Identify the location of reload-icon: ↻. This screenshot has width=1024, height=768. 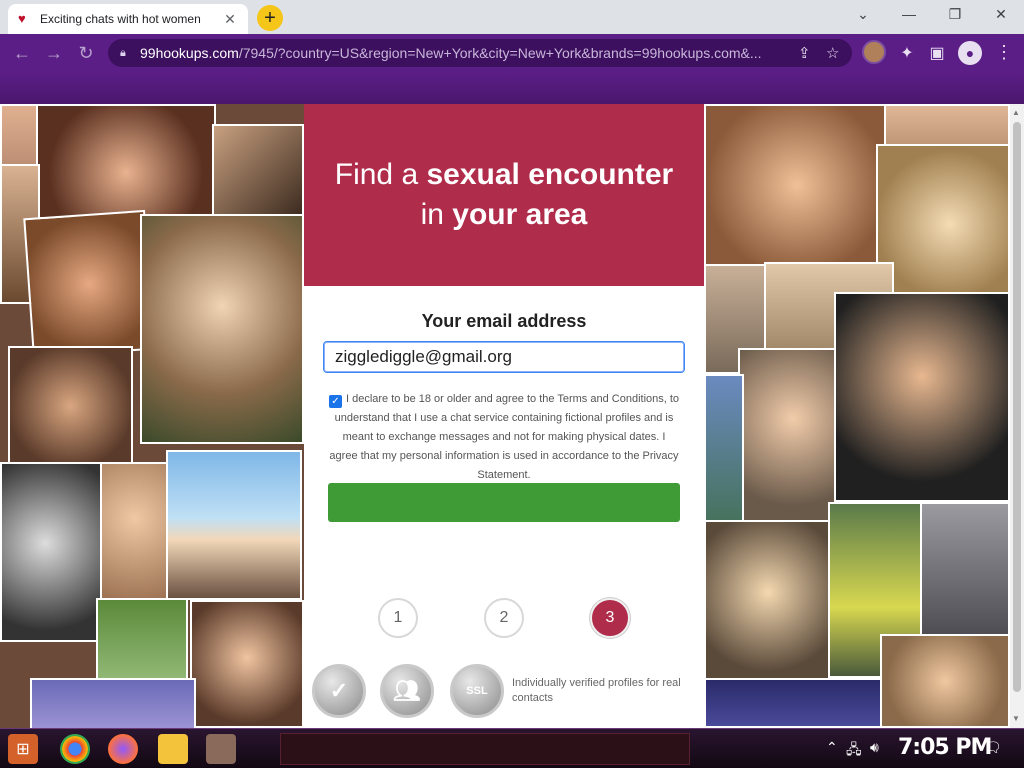
(86, 53).